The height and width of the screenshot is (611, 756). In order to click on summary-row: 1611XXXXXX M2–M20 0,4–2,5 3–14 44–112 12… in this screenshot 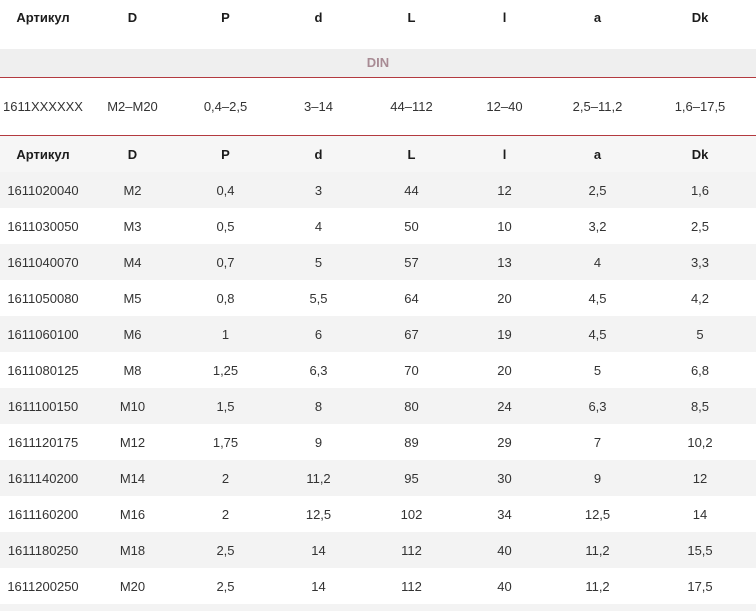, I will do `click(378, 107)`.